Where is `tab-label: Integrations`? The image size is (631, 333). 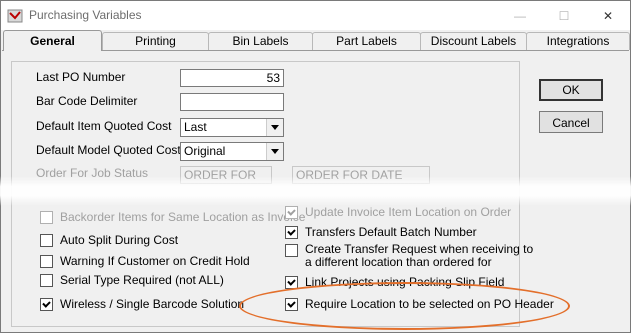 tab-label: Integrations is located at coordinates (578, 41).